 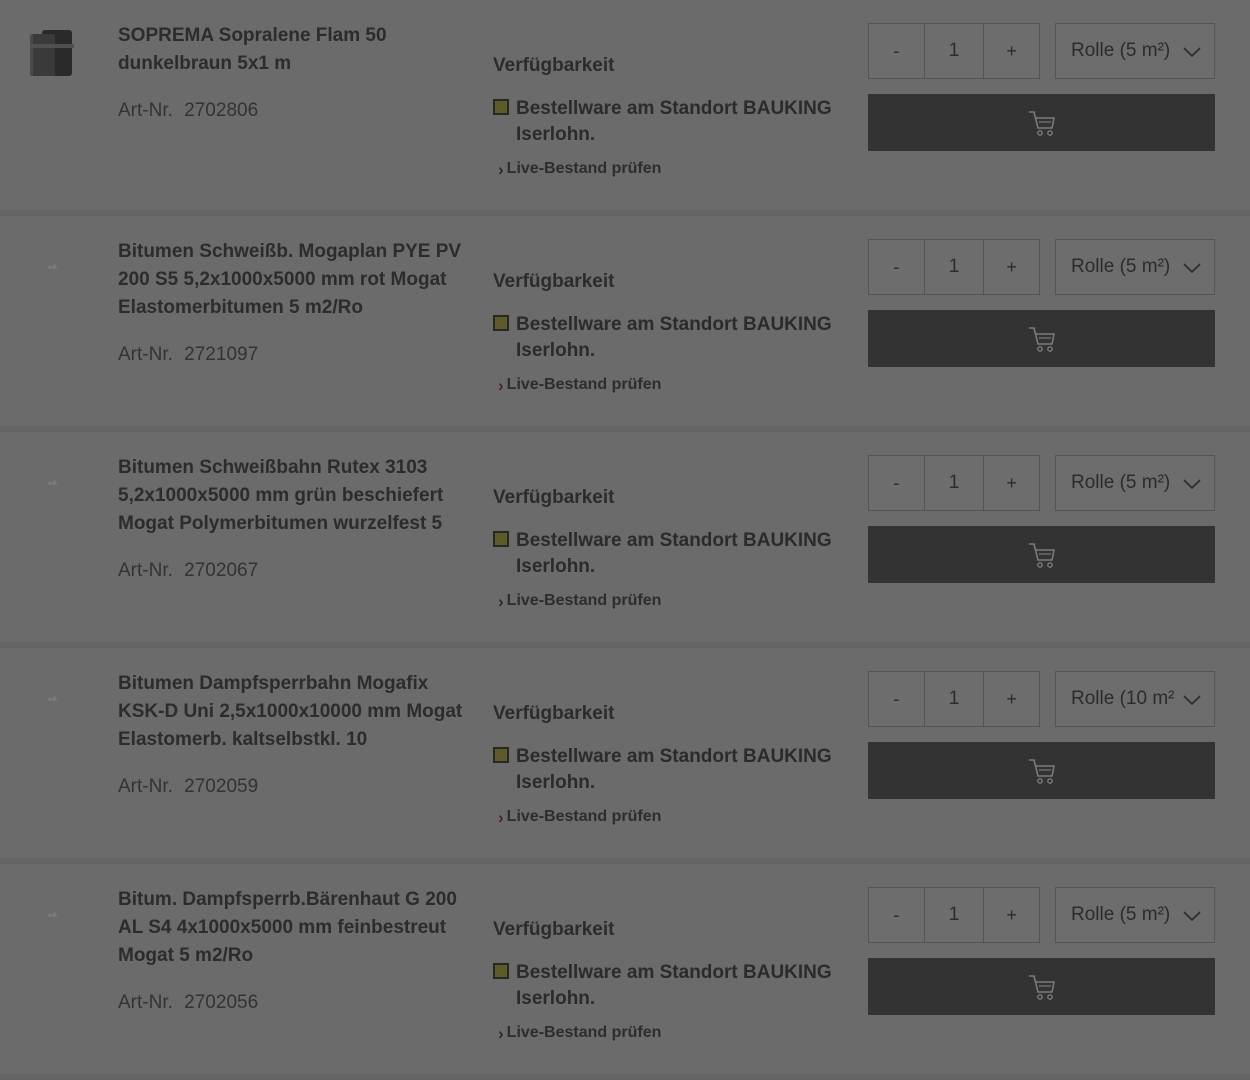 I want to click on article-number: Art-Nr. 2702059, so click(x=188, y=787).